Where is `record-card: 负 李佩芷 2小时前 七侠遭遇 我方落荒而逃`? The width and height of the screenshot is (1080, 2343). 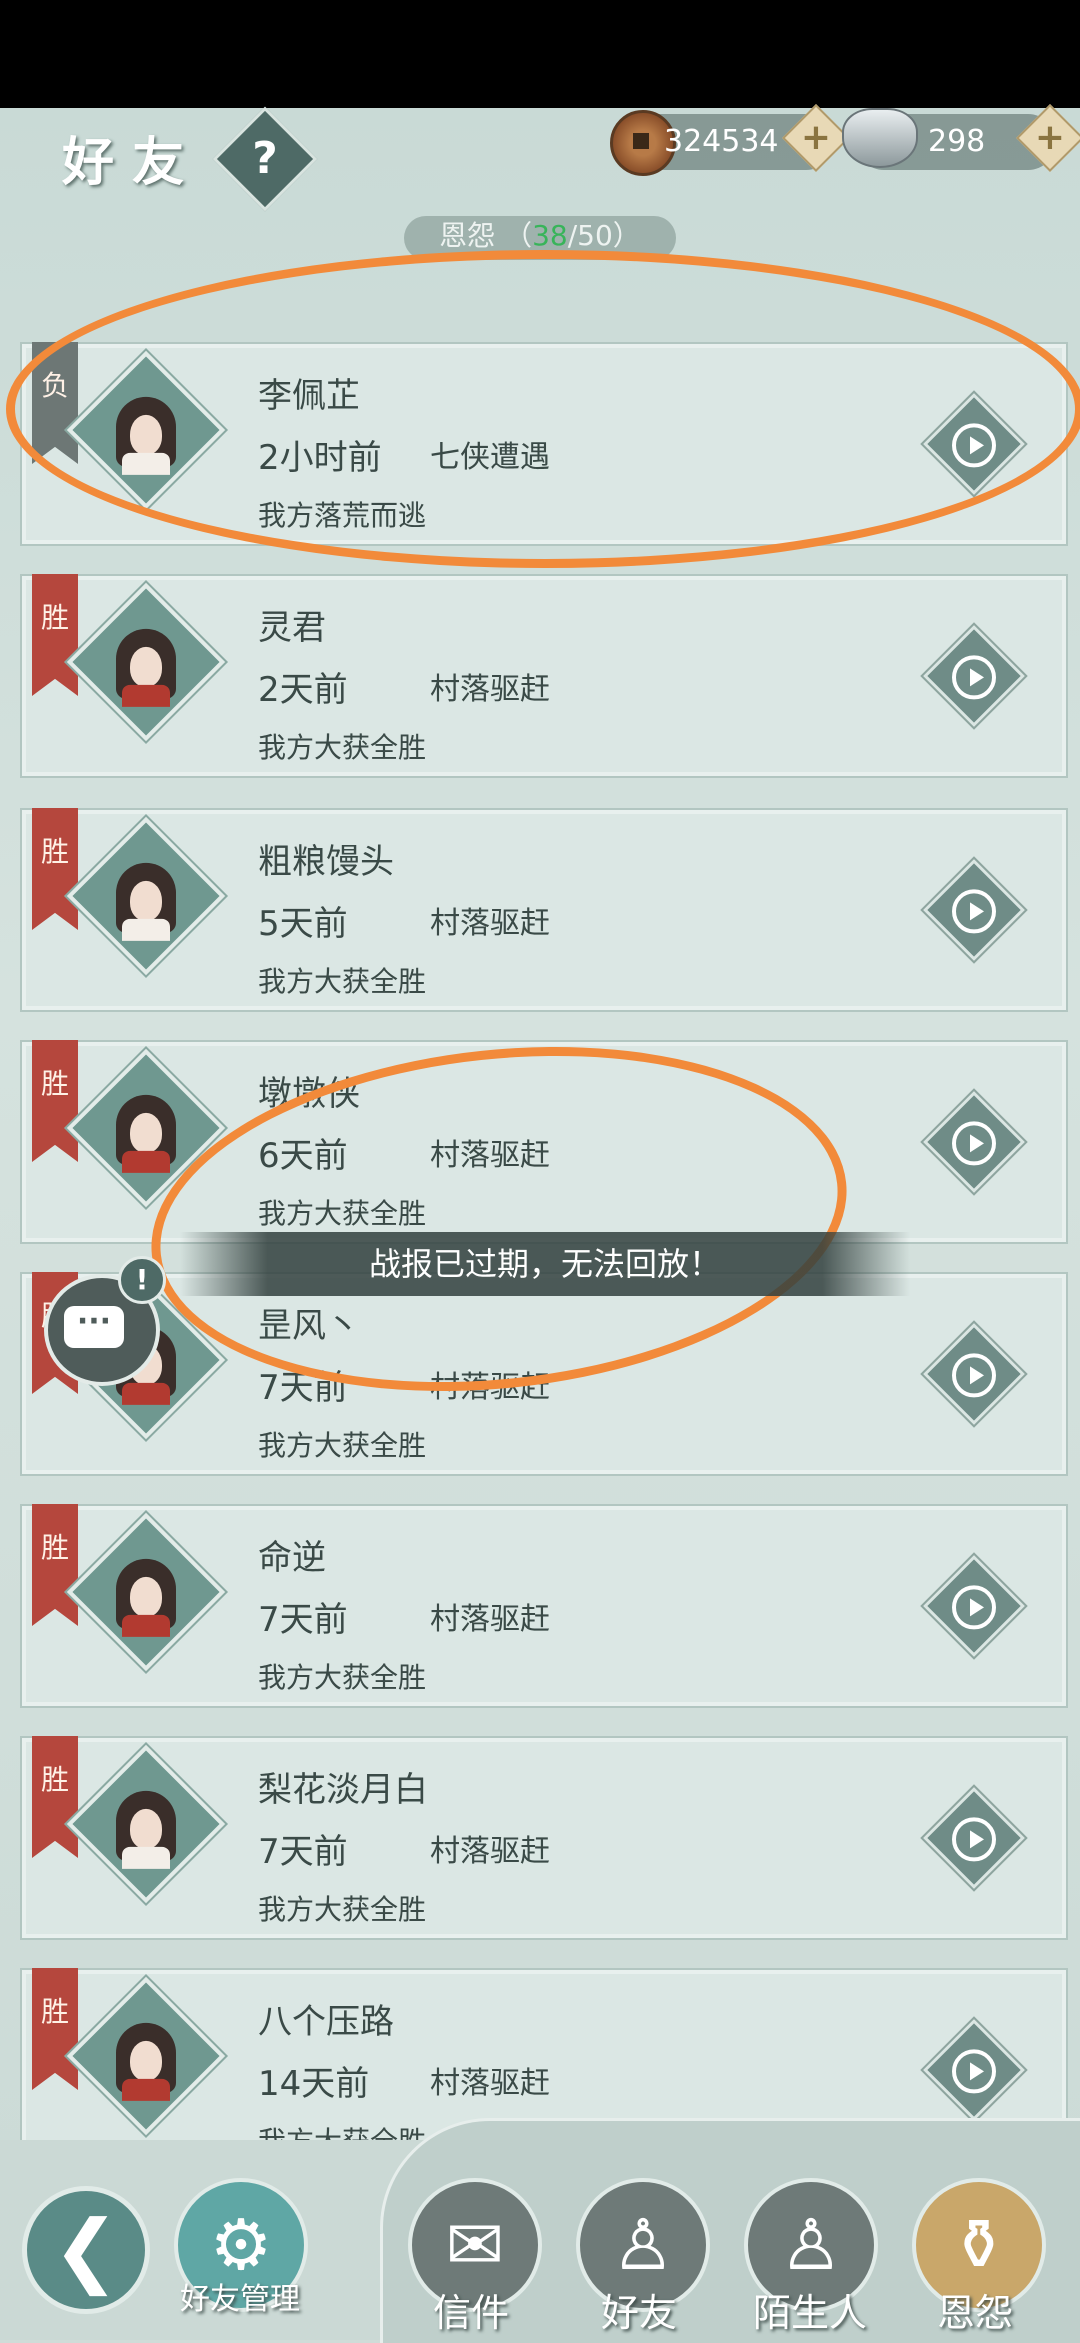 record-card: 负 李佩芷 2小时前 七侠遭遇 我方落荒而逃 is located at coordinates (544, 444).